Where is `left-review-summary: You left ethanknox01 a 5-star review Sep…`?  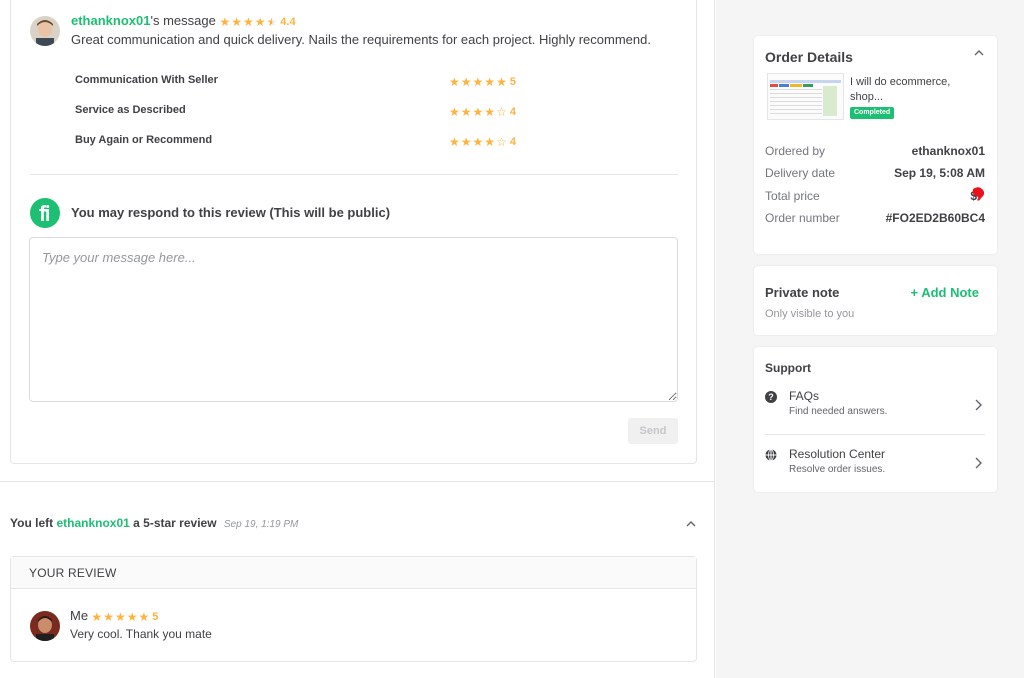
left-review-summary: You left ethanknox01 a 5-star review Sep… is located at coordinates (154, 523).